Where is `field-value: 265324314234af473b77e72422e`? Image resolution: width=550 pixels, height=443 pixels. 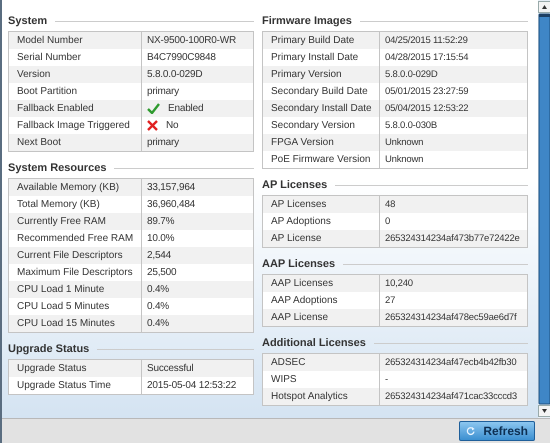 field-value: 265324314234af473b77e72422e is located at coordinates (452, 238).